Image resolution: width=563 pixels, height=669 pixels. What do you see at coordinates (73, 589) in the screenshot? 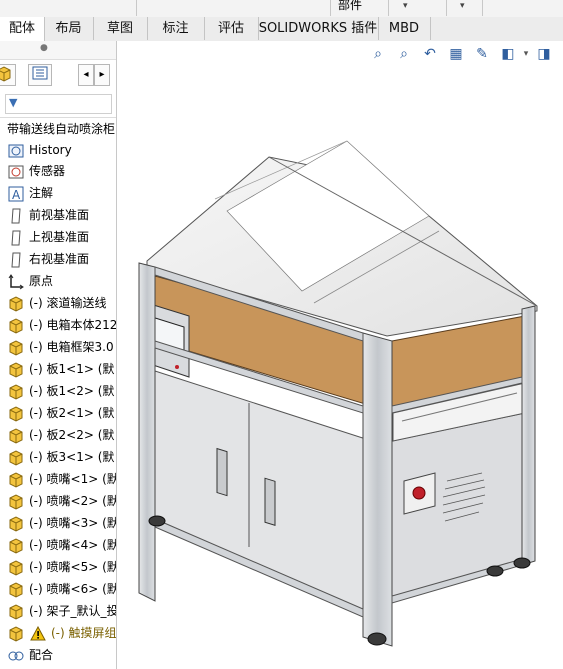
I see `tree-item-label: (-) 喷嘴<6> (默` at bounding box center [73, 589].